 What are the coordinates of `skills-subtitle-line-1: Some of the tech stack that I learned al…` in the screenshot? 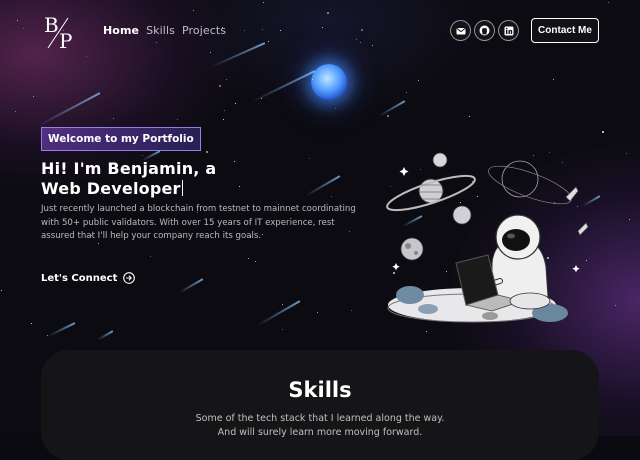 It's located at (320, 418).